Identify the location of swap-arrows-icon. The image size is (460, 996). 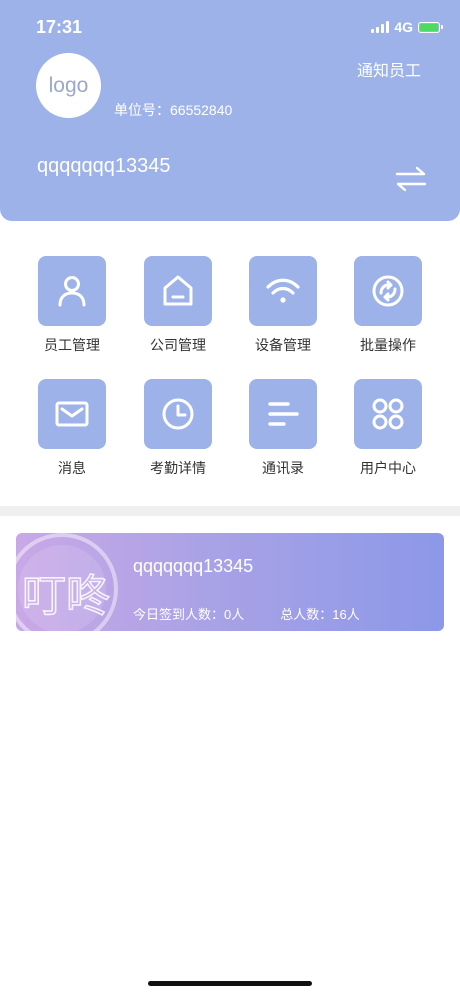
(411, 179).